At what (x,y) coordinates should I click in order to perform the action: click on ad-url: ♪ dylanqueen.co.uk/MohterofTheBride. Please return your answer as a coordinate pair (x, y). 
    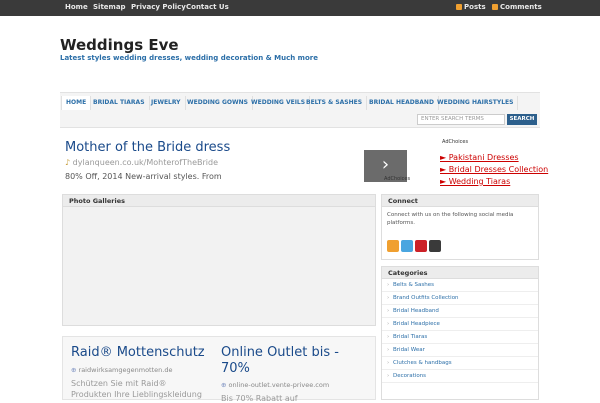
    Looking at the image, I should click on (141, 162).